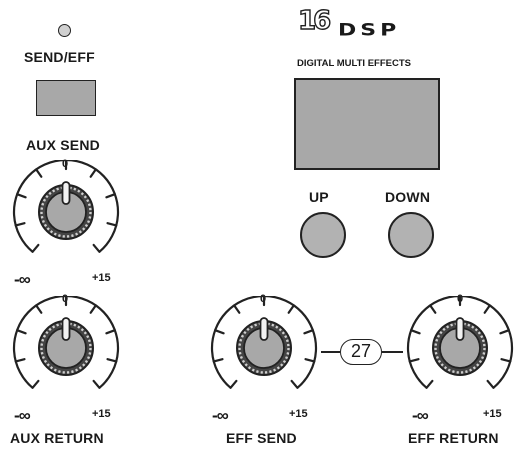  Describe the element at coordinates (64, 30) in the screenshot. I see `send-eff-led-indicator` at that location.